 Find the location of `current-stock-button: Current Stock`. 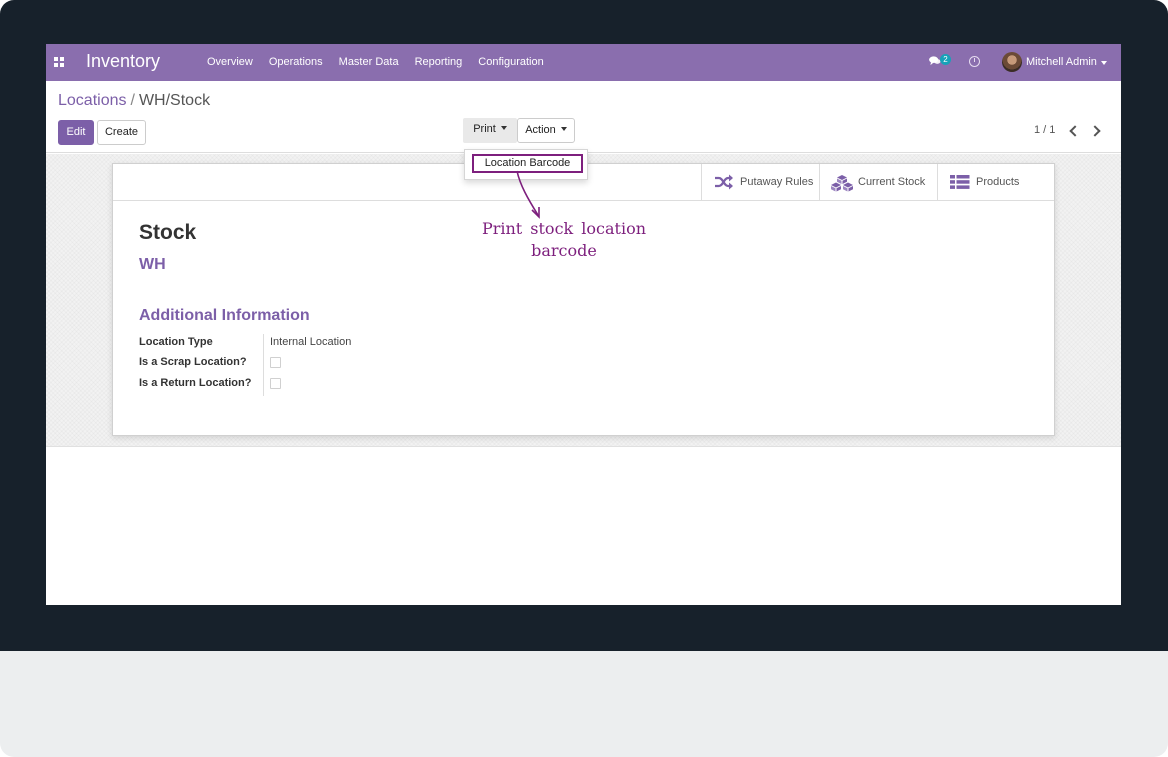

current-stock-button: Current Stock is located at coordinates (878, 182).